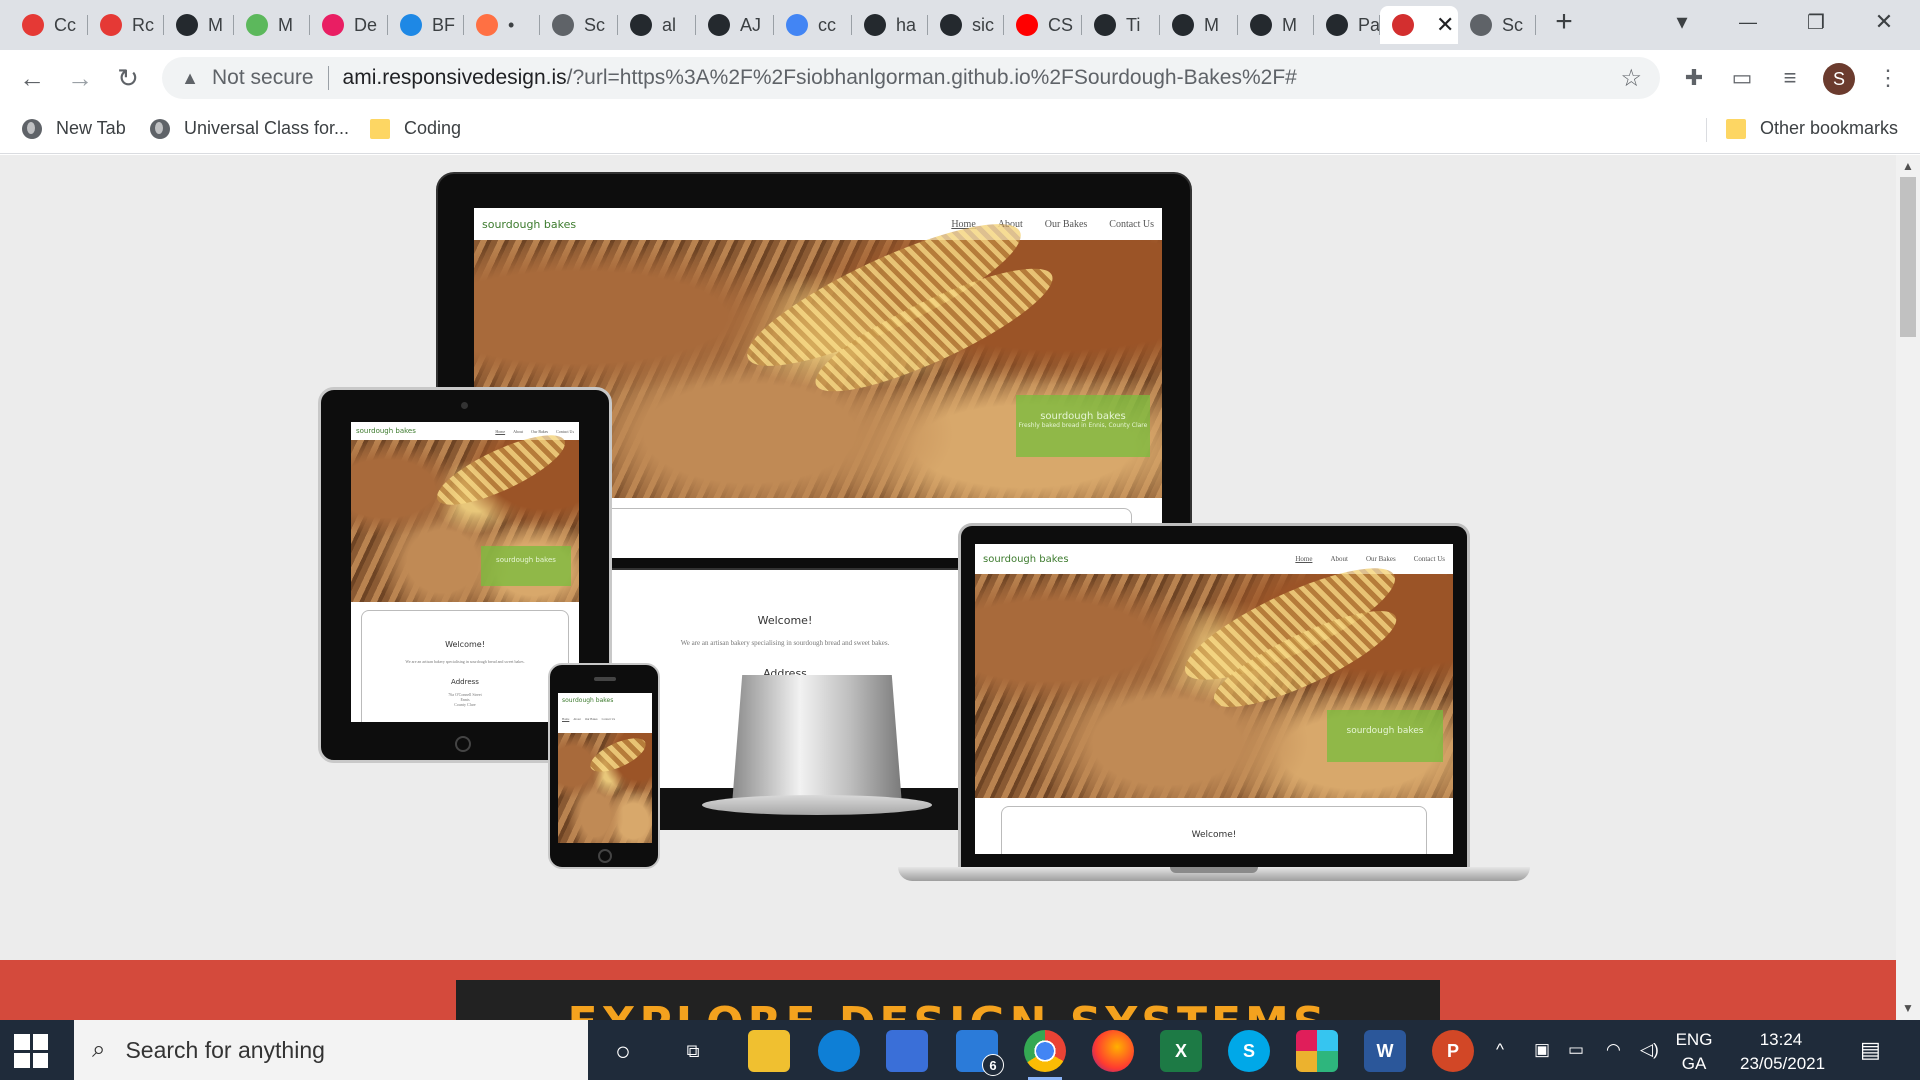  What do you see at coordinates (1782, 1052) in the screenshot?
I see `system-clock: 13:24 23/05/2021` at bounding box center [1782, 1052].